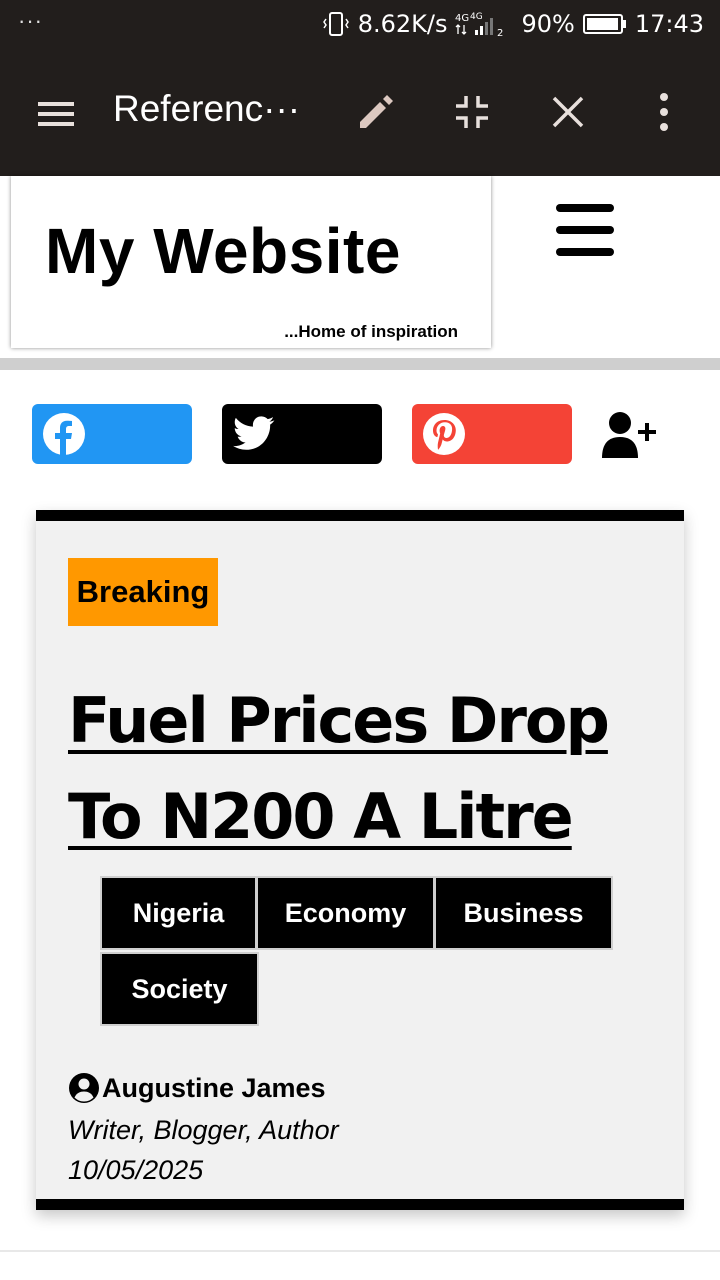 The image size is (720, 1280). Describe the element at coordinates (371, 331) in the screenshot. I see `site-tagline: ...Home of inspiration` at that location.